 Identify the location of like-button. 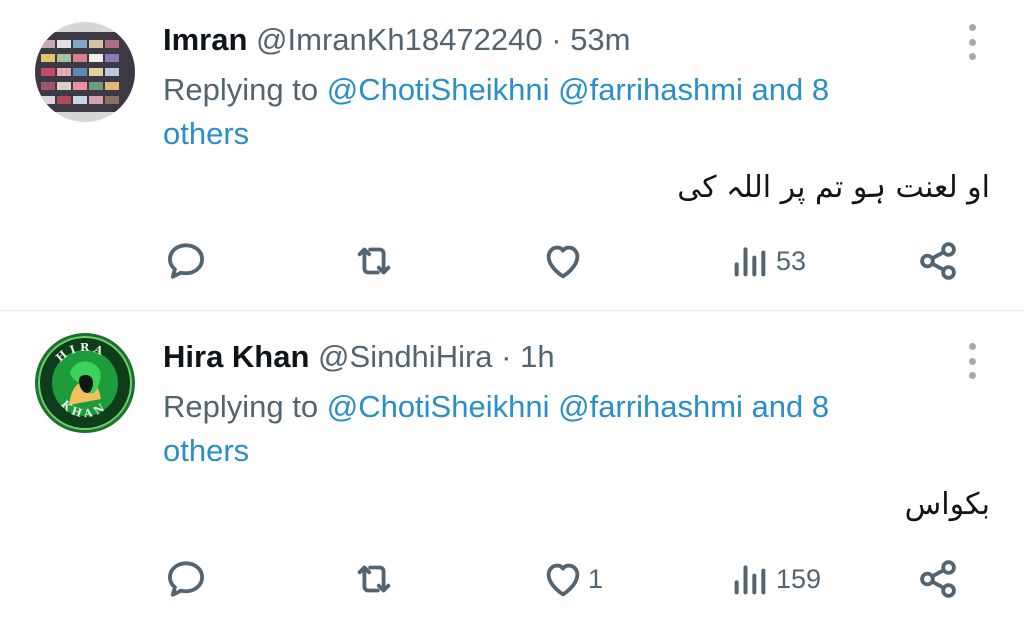
(566, 261).